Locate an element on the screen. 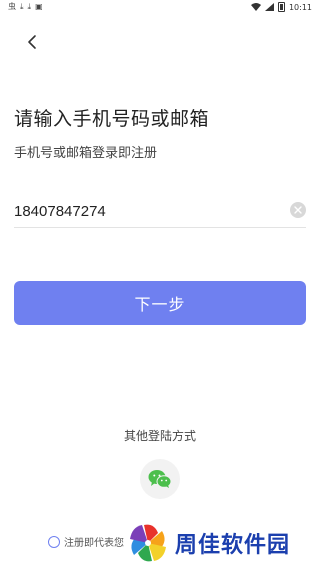  status-right: 10:11 is located at coordinates (281, 7).